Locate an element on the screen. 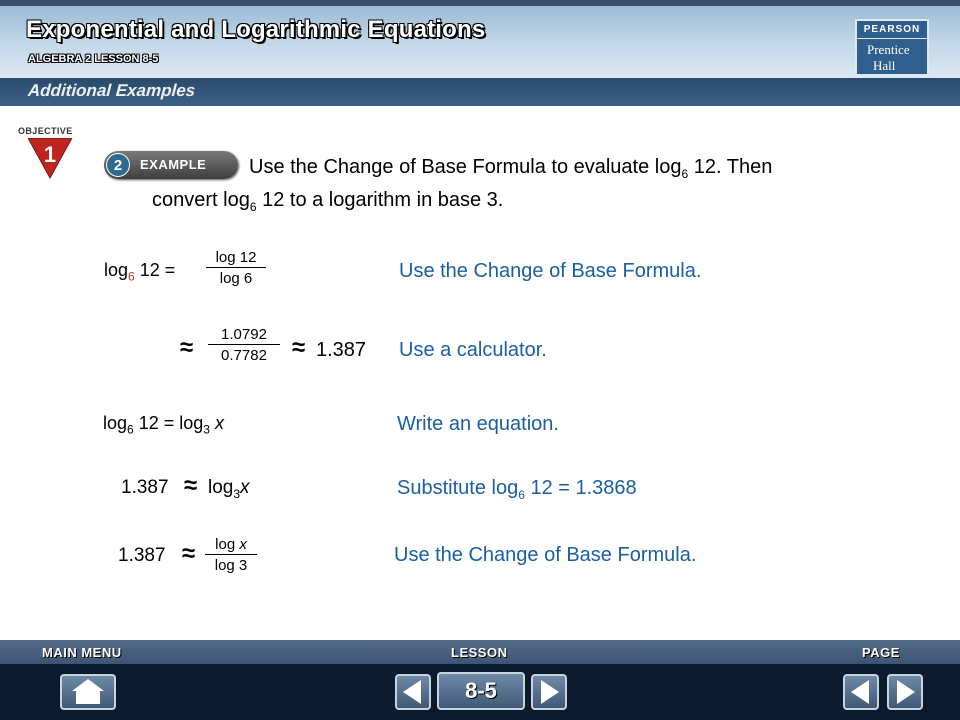 The height and width of the screenshot is (720, 960). step1-fraction: log 12 log 6 is located at coordinates (236, 268).